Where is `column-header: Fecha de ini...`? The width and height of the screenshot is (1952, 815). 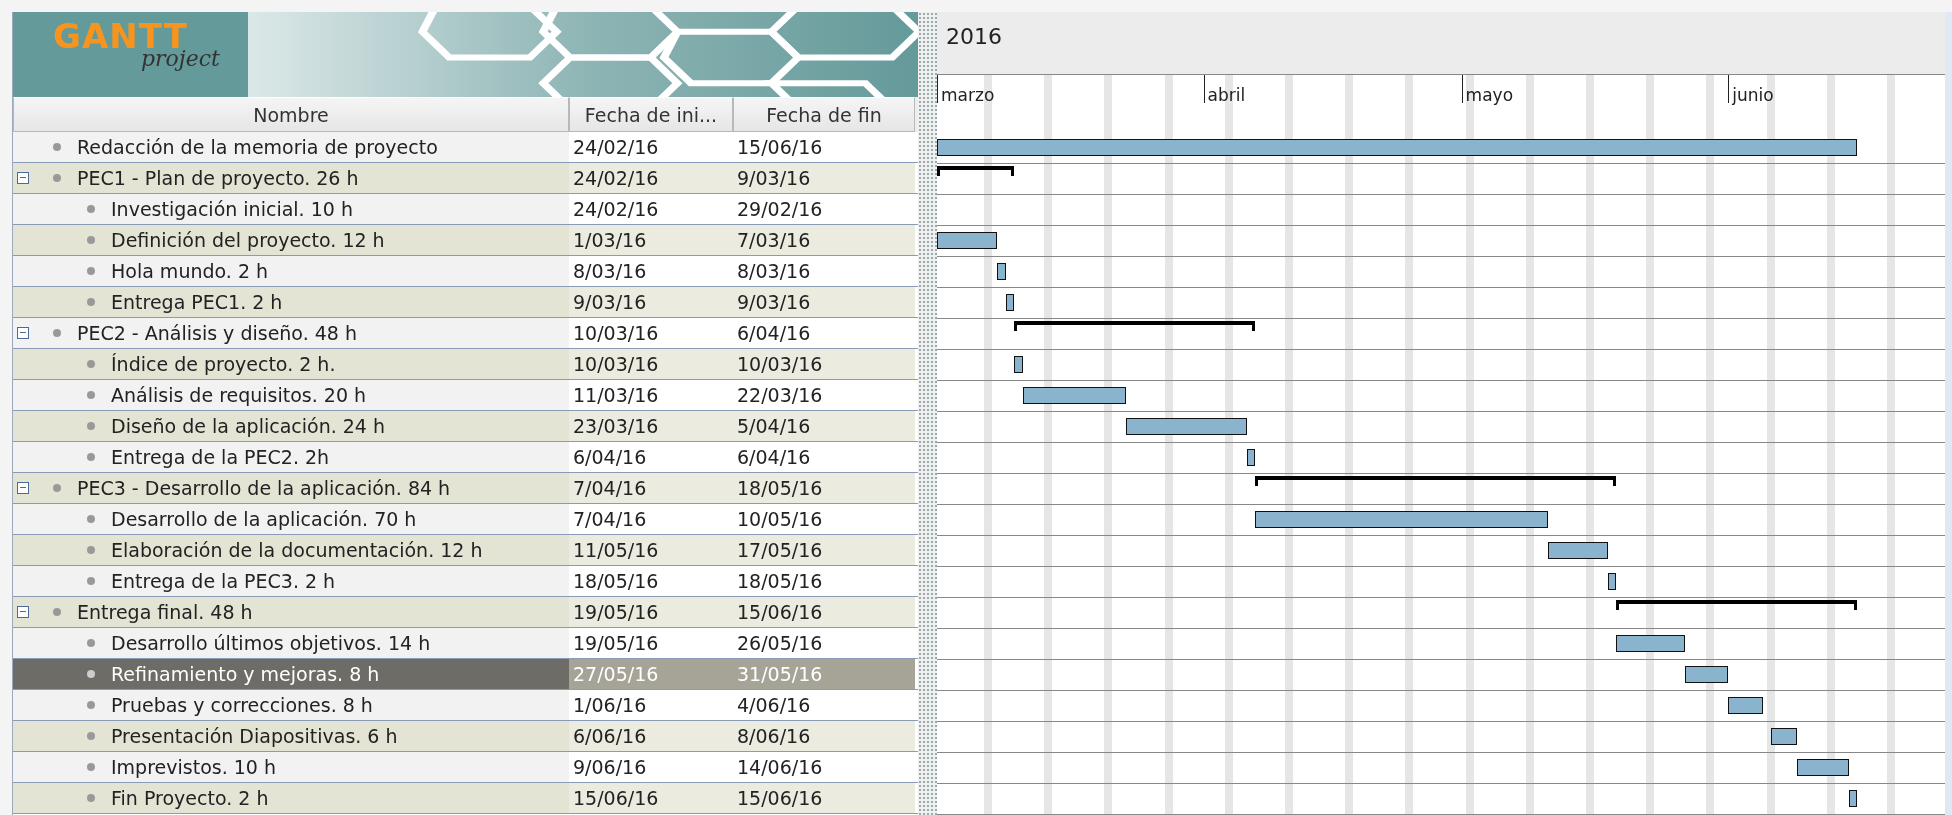
column-header: Fecha de ini... is located at coordinates (651, 114).